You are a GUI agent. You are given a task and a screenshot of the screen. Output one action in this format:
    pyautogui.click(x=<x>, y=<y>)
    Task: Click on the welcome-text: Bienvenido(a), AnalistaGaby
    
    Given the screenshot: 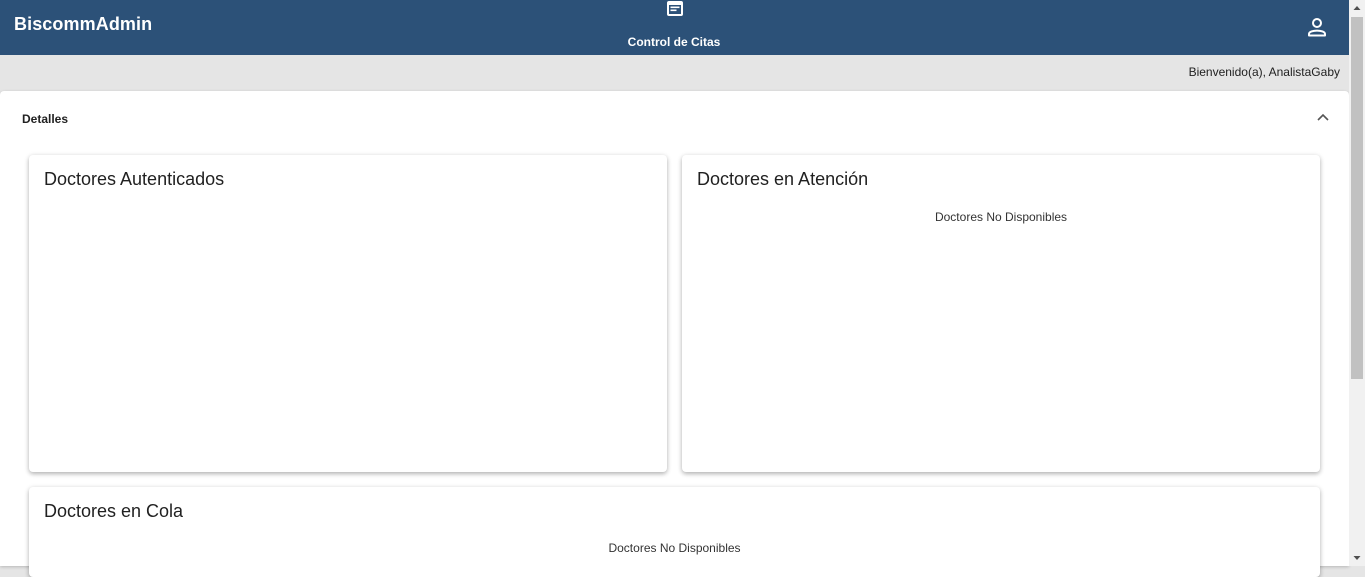 What is the action you would take?
    pyautogui.click(x=1264, y=72)
    